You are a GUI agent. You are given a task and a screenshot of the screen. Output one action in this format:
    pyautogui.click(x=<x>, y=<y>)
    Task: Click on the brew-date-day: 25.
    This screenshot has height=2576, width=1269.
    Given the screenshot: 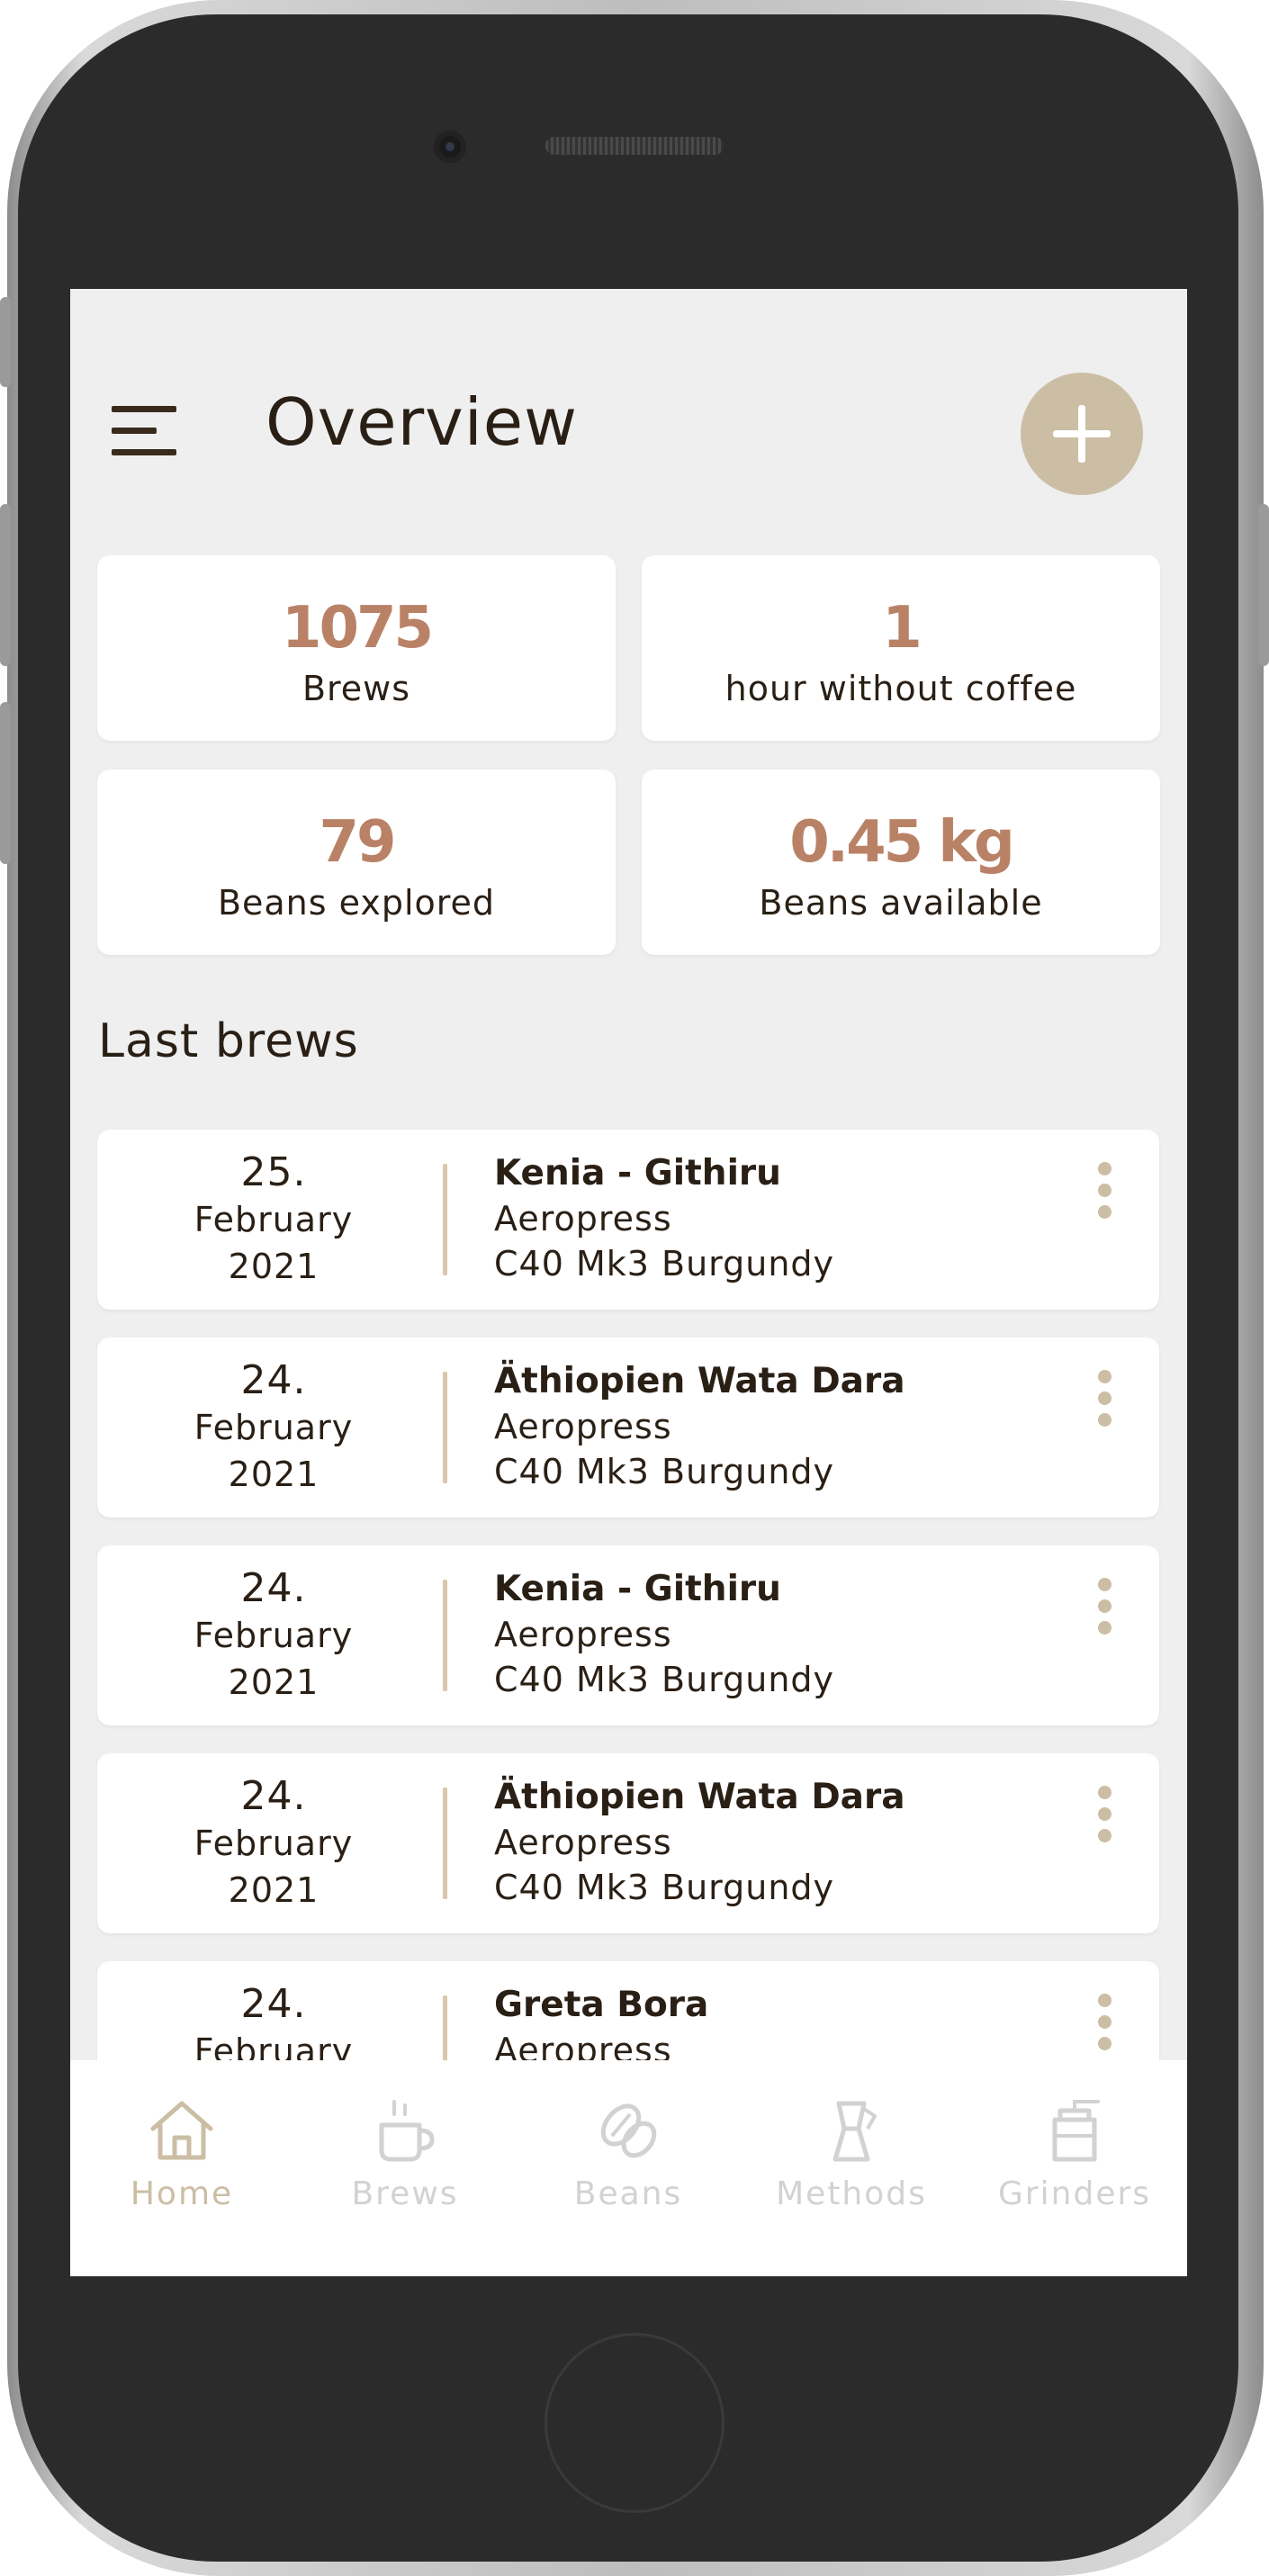 What is the action you would take?
    pyautogui.click(x=274, y=1172)
    